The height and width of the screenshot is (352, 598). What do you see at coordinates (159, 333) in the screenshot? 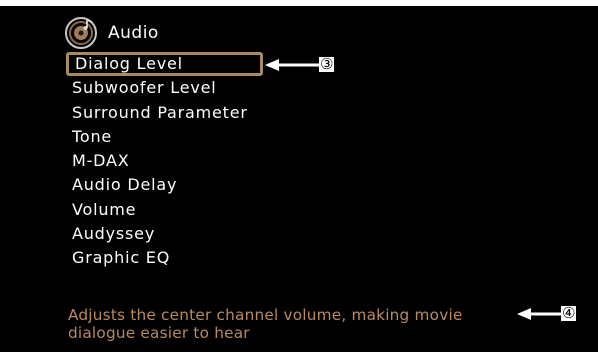
I see `help-text-line: dialogue easier to hear` at bounding box center [159, 333].